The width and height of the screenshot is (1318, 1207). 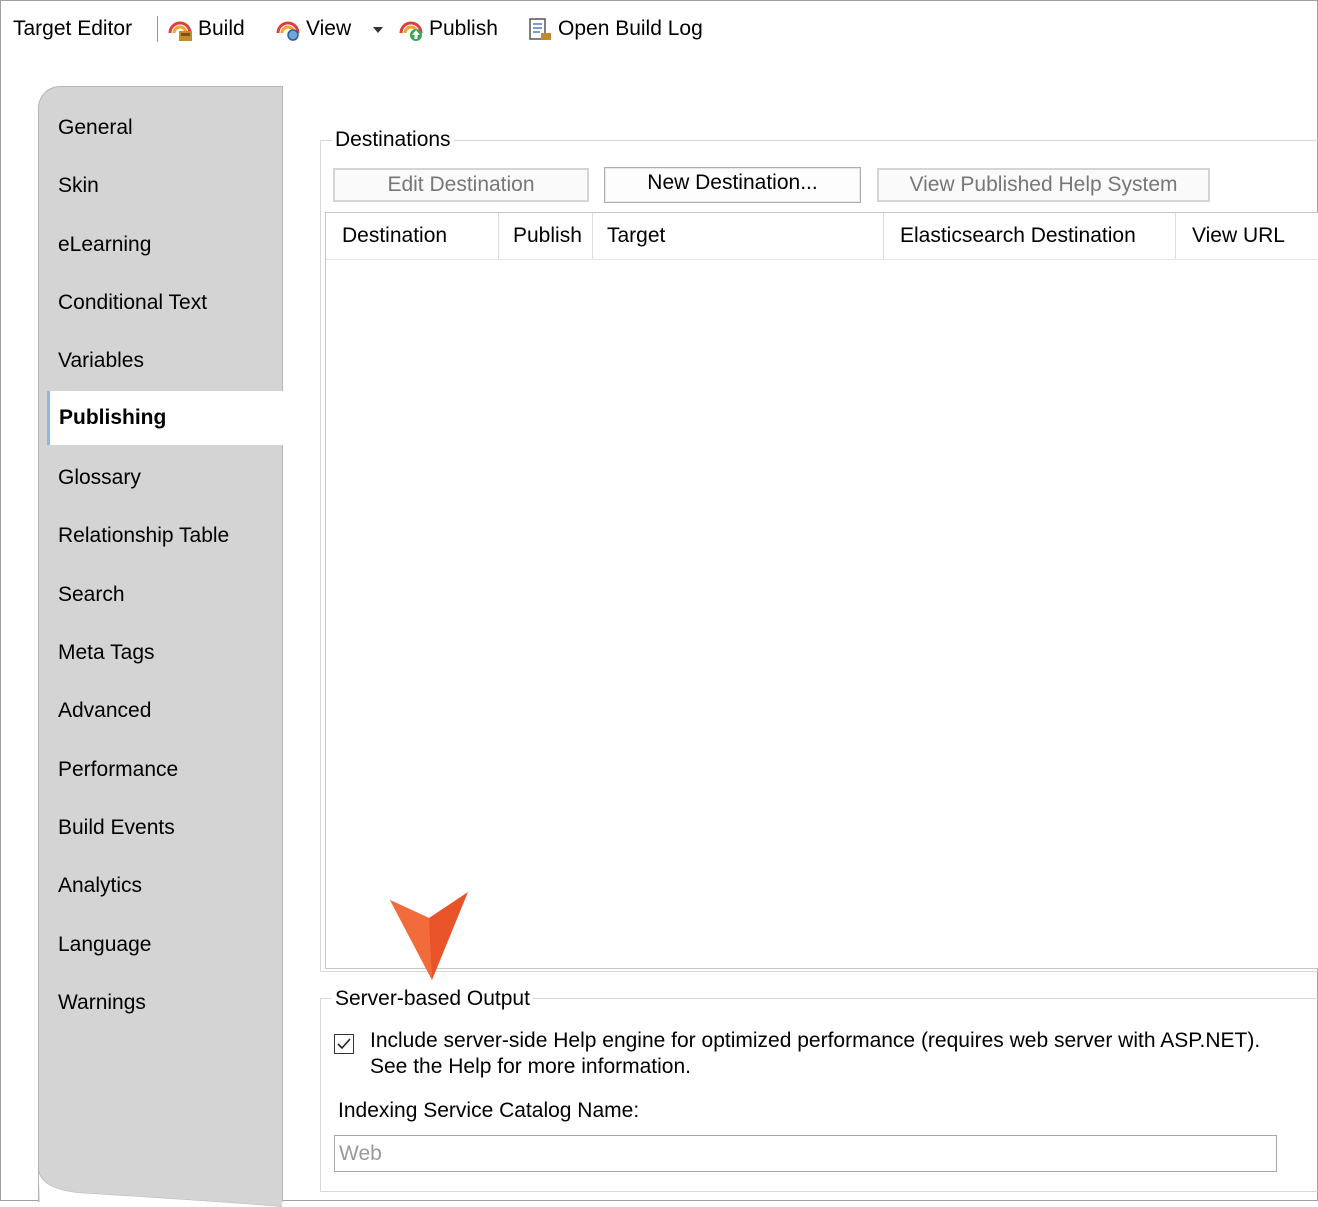 What do you see at coordinates (1043, 185) in the screenshot?
I see `view-published-help-system-button: View Published Help System` at bounding box center [1043, 185].